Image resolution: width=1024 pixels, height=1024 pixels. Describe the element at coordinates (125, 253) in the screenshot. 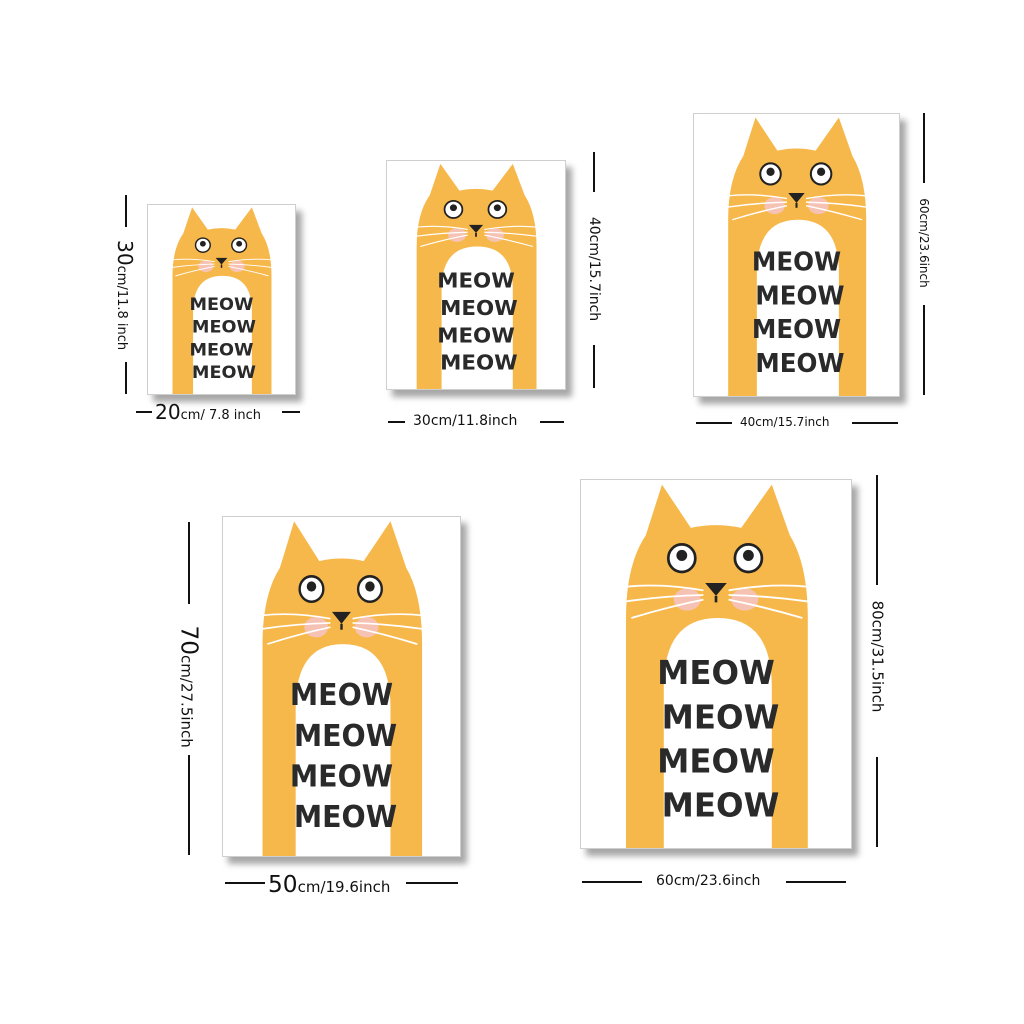

I see `height-number: 30` at that location.